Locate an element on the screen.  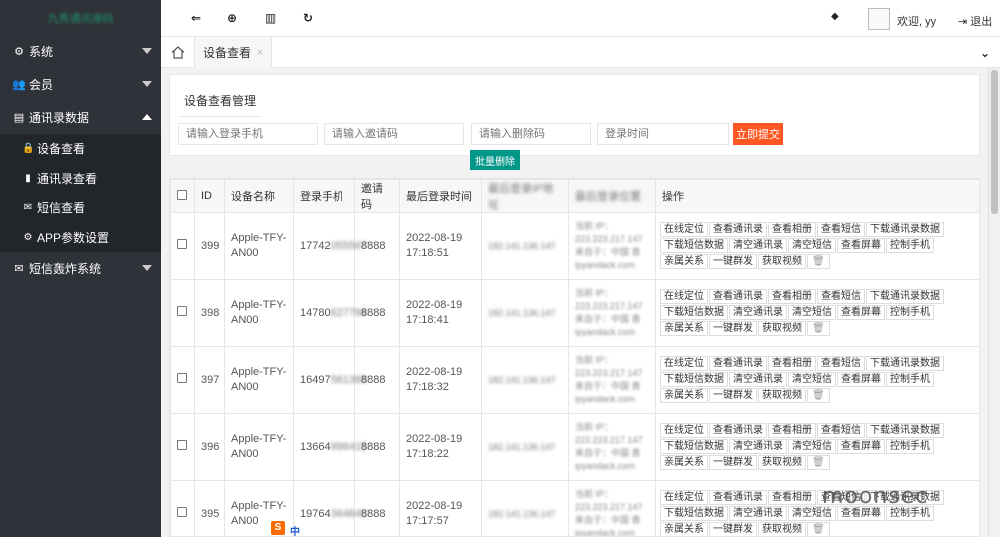
target-icon: ⊕ is located at coordinates (232, 18).